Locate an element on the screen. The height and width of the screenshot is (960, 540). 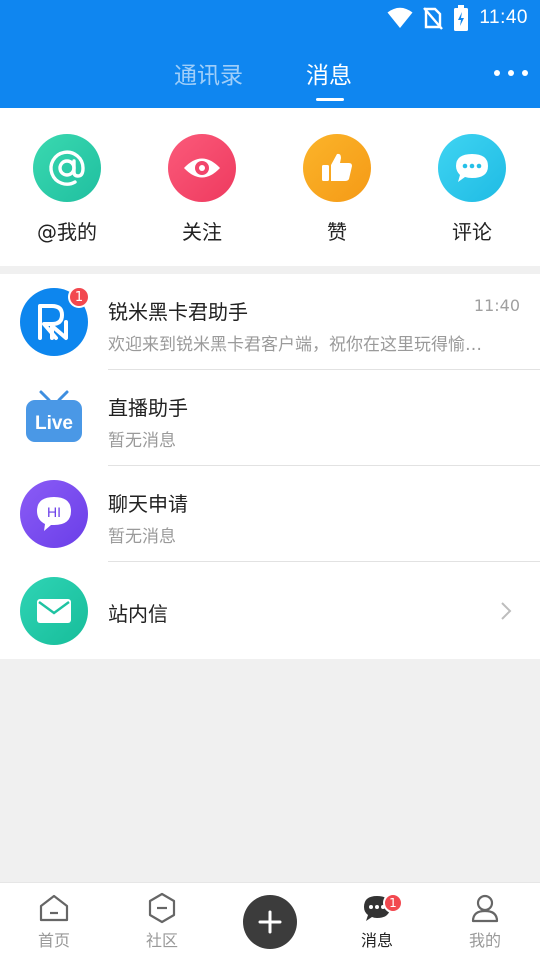
active-tab-indicator is located at coordinates (330, 99).